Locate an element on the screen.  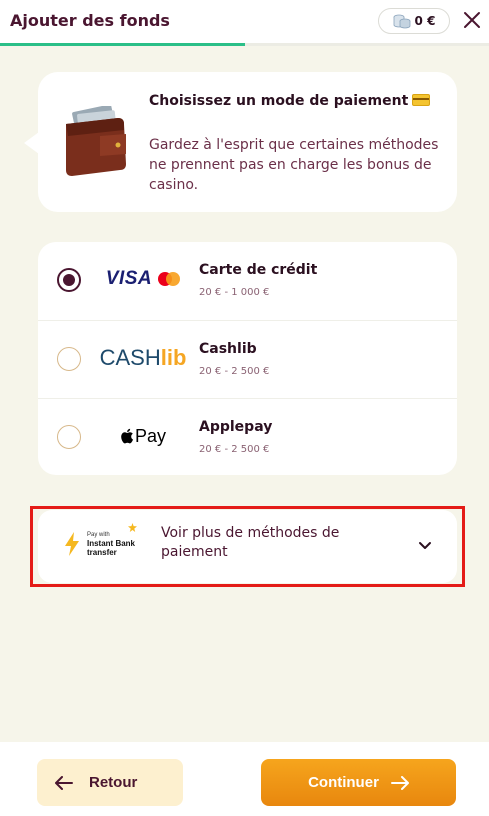
star-icon is located at coordinates (132, 527).